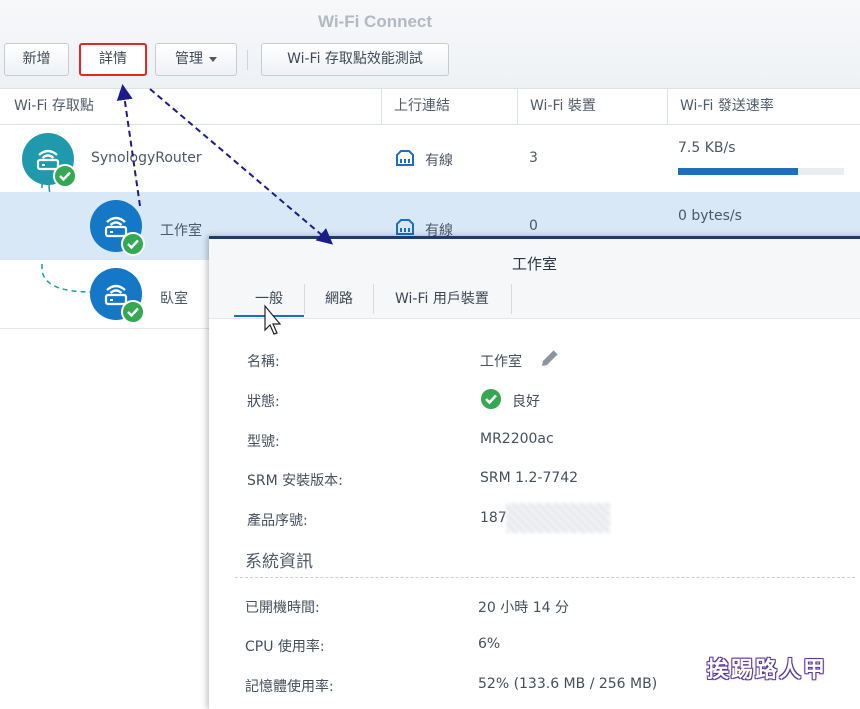 This screenshot has width=860, height=709. Describe the element at coordinates (529, 478) in the screenshot. I see `srm-version-value: SRM 1.2-7742` at that location.